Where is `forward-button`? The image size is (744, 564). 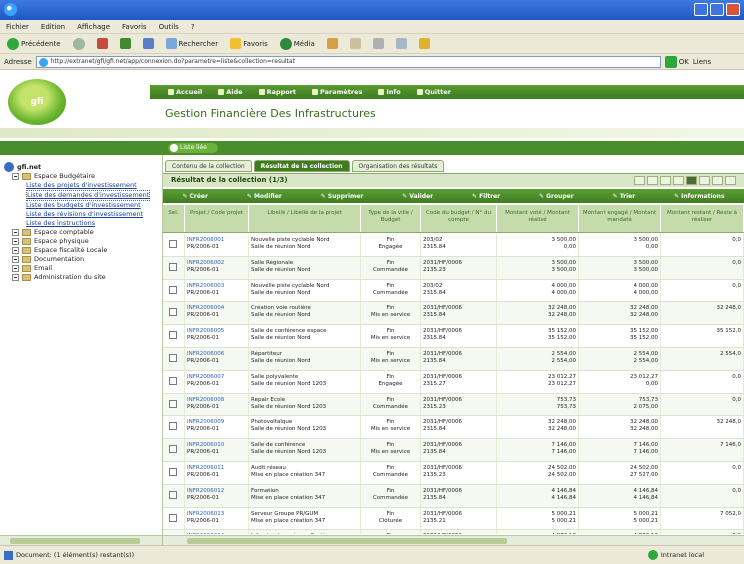
forward-button is located at coordinates (79, 44).